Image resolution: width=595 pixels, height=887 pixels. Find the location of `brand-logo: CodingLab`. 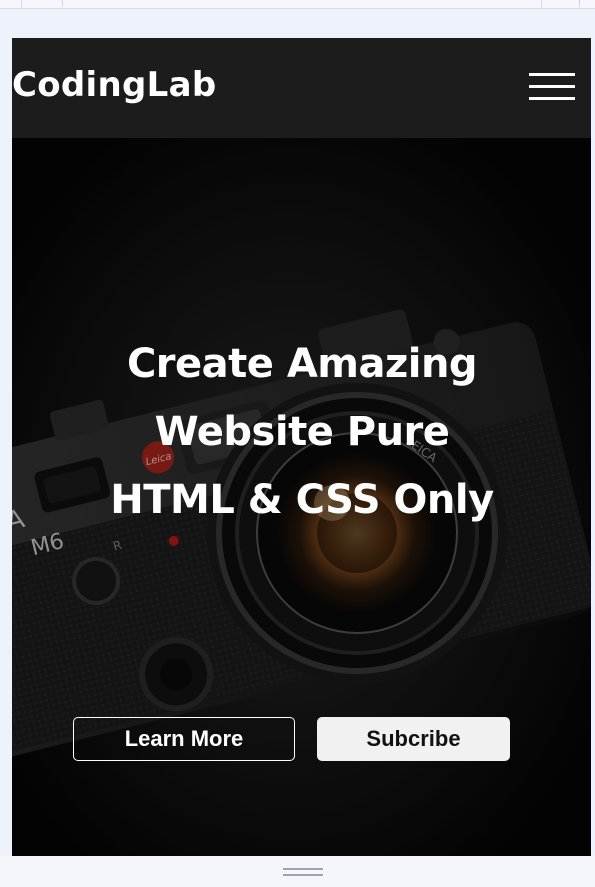

brand-logo: CodingLab is located at coordinates (114, 85).